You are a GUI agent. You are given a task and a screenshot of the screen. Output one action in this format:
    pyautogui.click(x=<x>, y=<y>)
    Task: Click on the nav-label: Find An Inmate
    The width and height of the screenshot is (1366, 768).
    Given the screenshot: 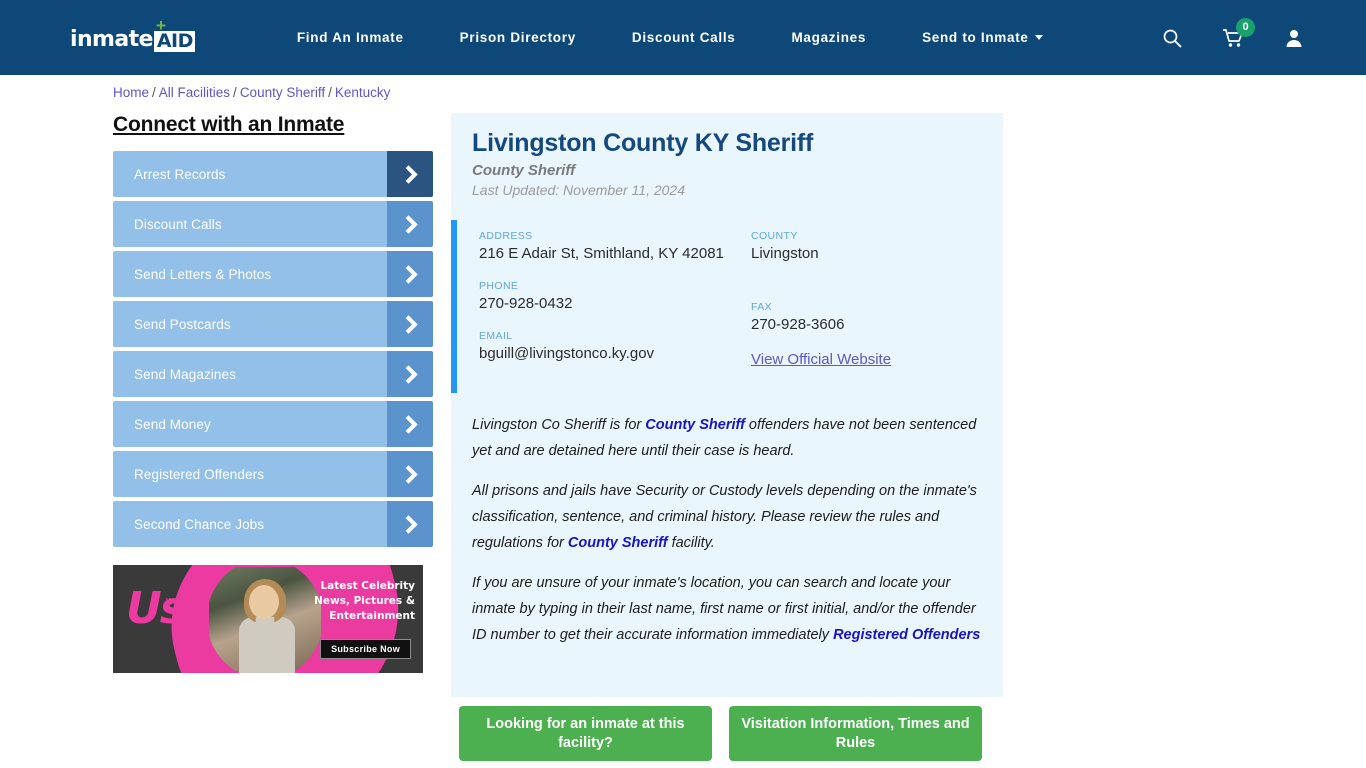 What is the action you would take?
    pyautogui.click(x=350, y=37)
    